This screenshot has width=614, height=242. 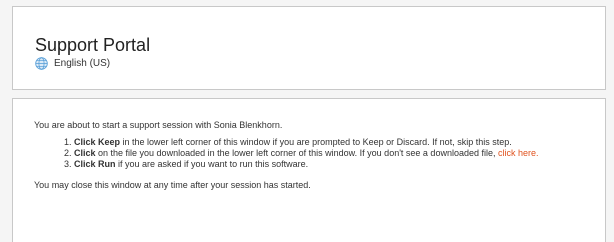 I want to click on click-here-link: click here, so click(x=517, y=153).